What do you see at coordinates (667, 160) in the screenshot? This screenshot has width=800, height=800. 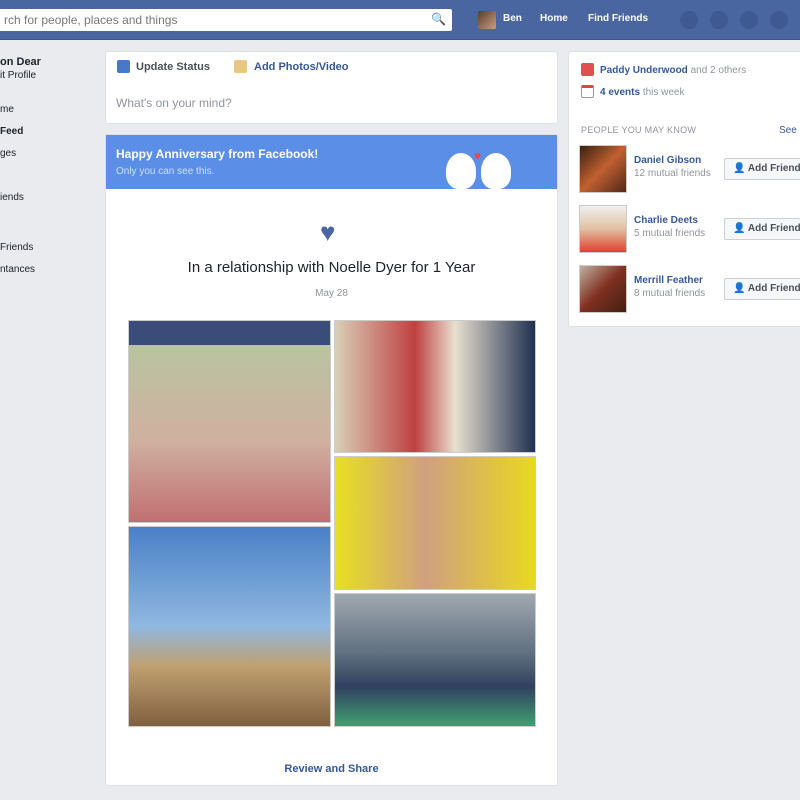 I see `person-name: Daniel Gibson` at bounding box center [667, 160].